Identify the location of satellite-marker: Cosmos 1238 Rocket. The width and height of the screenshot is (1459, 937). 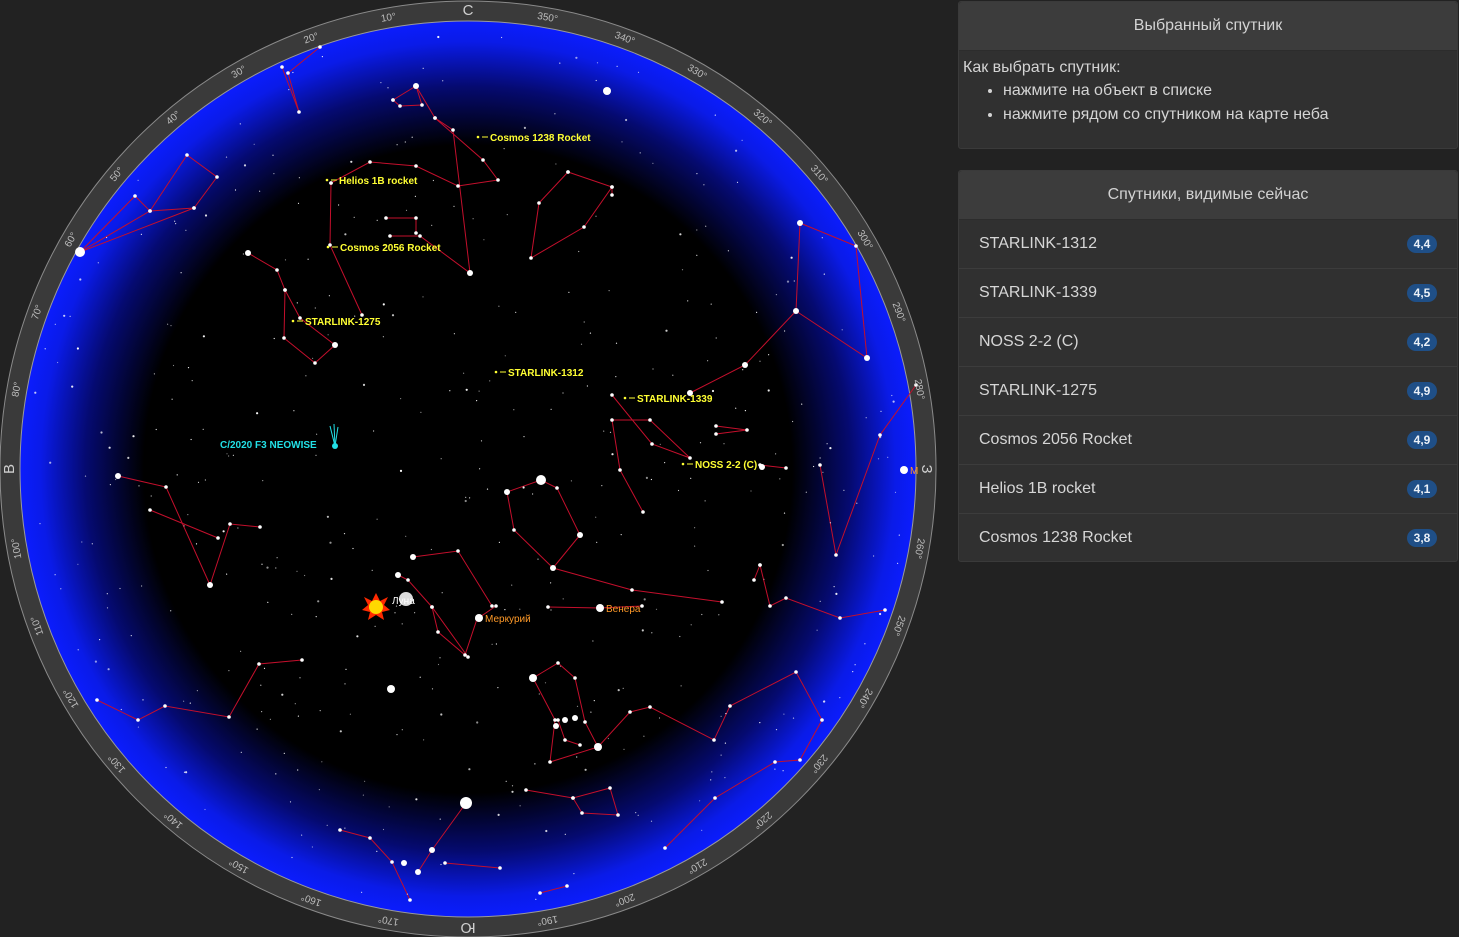
(534, 138).